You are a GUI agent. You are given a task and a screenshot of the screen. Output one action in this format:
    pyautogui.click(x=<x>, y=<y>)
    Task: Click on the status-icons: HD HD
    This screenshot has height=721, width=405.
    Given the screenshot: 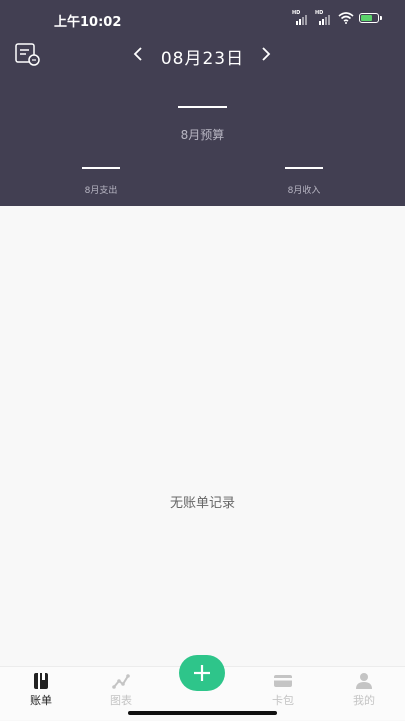 What is the action you would take?
    pyautogui.click(x=337, y=17)
    